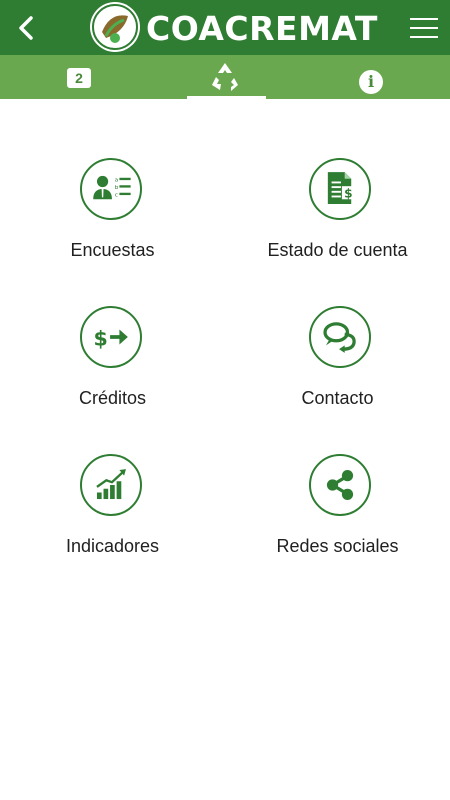 The image size is (450, 800). What do you see at coordinates (337, 376) in the screenshot?
I see `menu-item-contacto: Contacto` at bounding box center [337, 376].